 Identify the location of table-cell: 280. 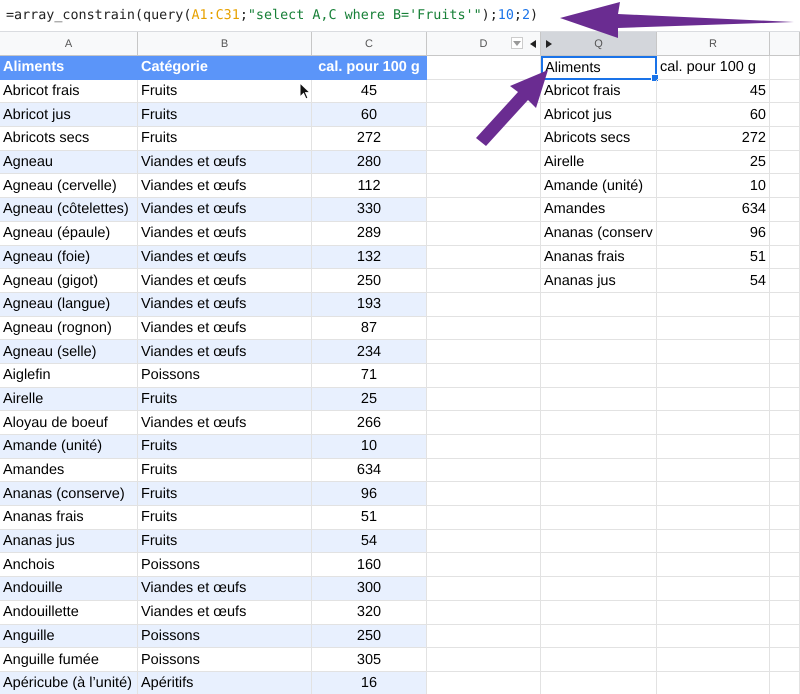
(369, 162).